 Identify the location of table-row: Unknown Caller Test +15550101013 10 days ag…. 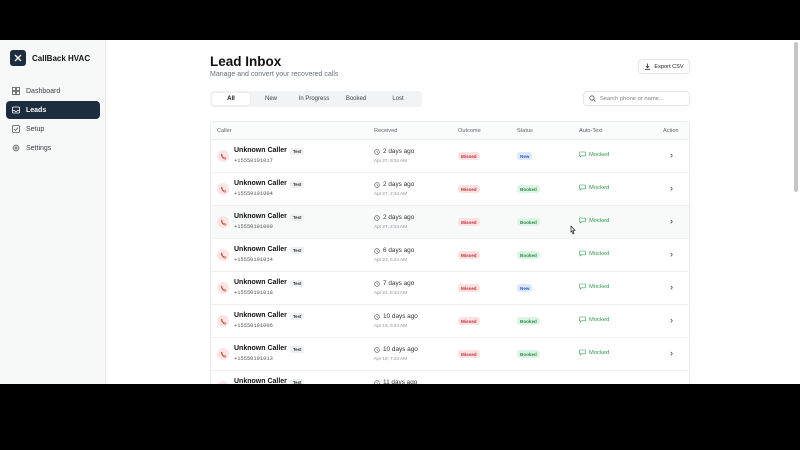
(450, 354).